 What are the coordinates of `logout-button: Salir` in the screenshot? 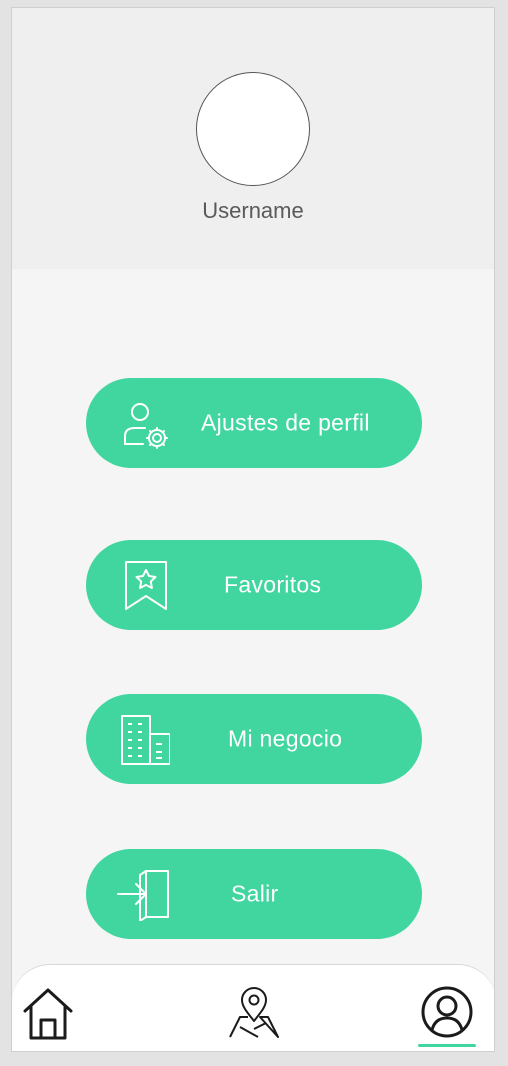 It's located at (254, 894).